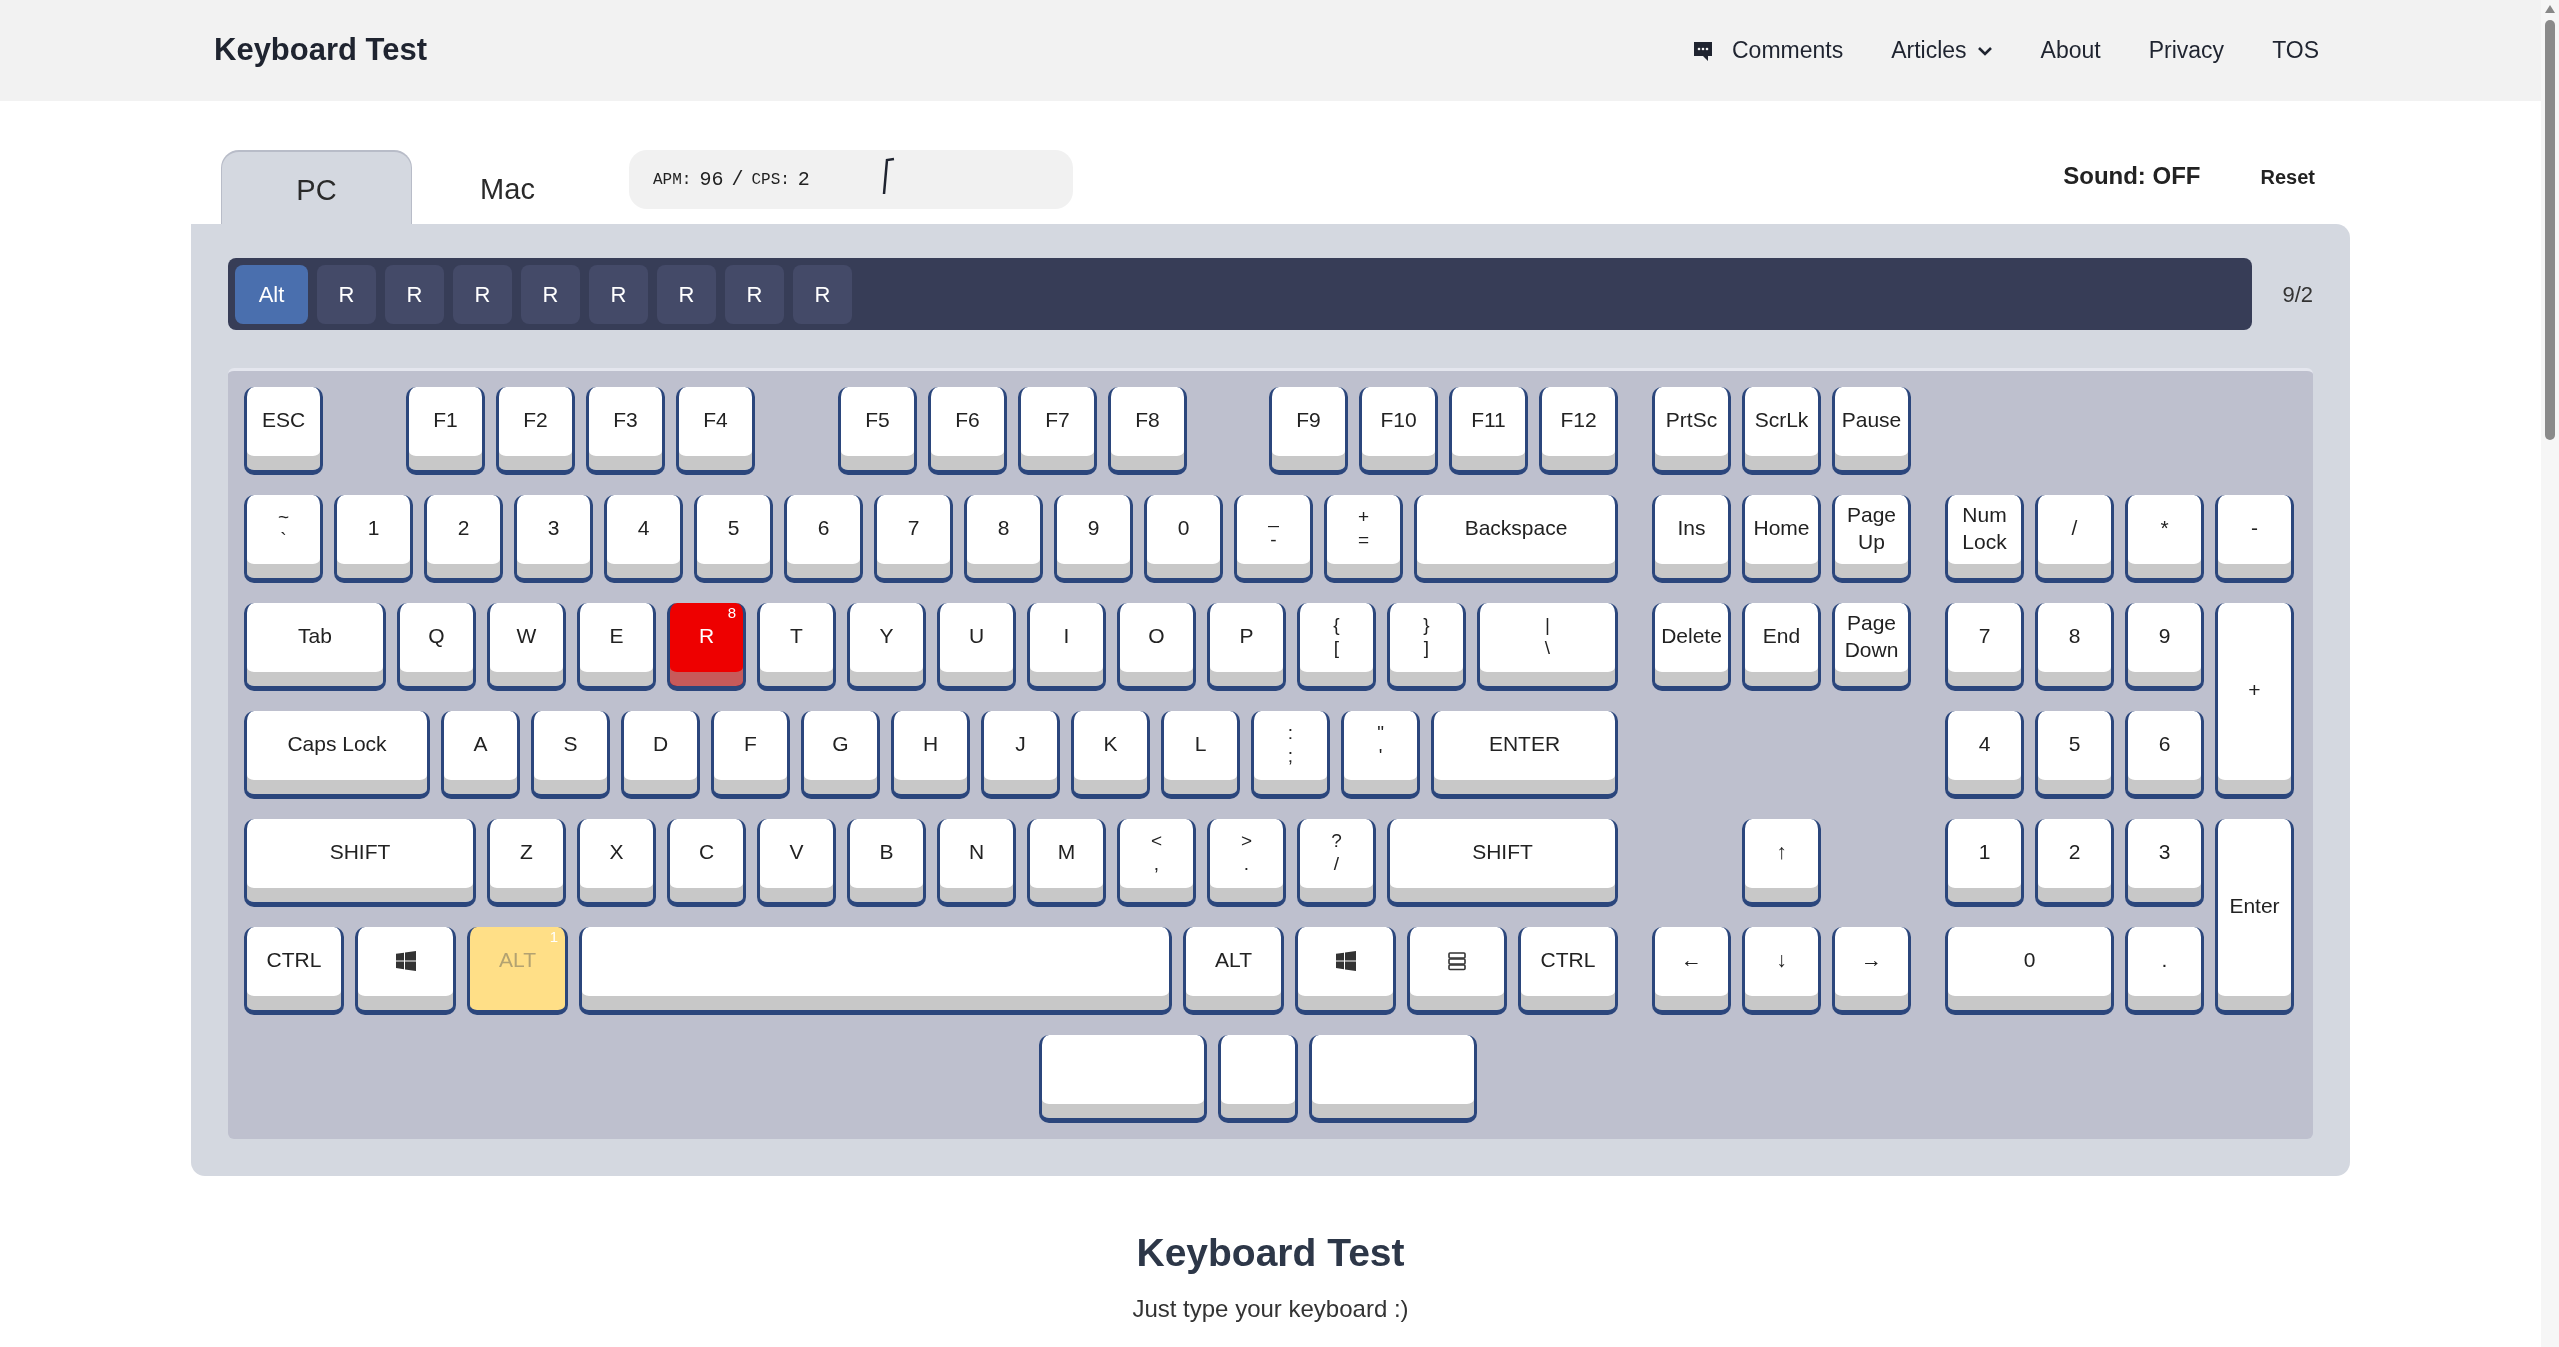  What do you see at coordinates (930, 755) in the screenshot?
I see `key: H` at bounding box center [930, 755].